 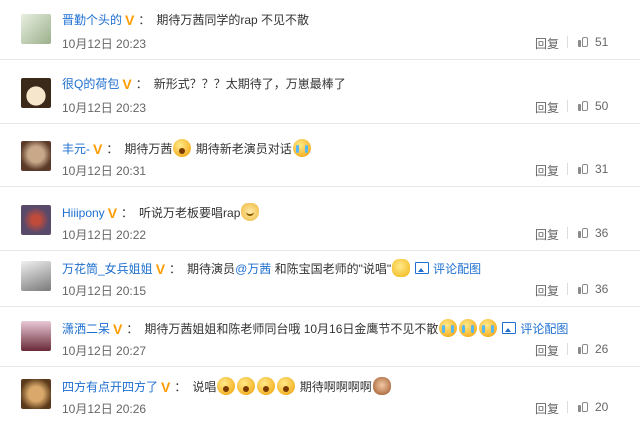 What do you see at coordinates (593, 42) in the screenshot?
I see `like-button: 51` at bounding box center [593, 42].